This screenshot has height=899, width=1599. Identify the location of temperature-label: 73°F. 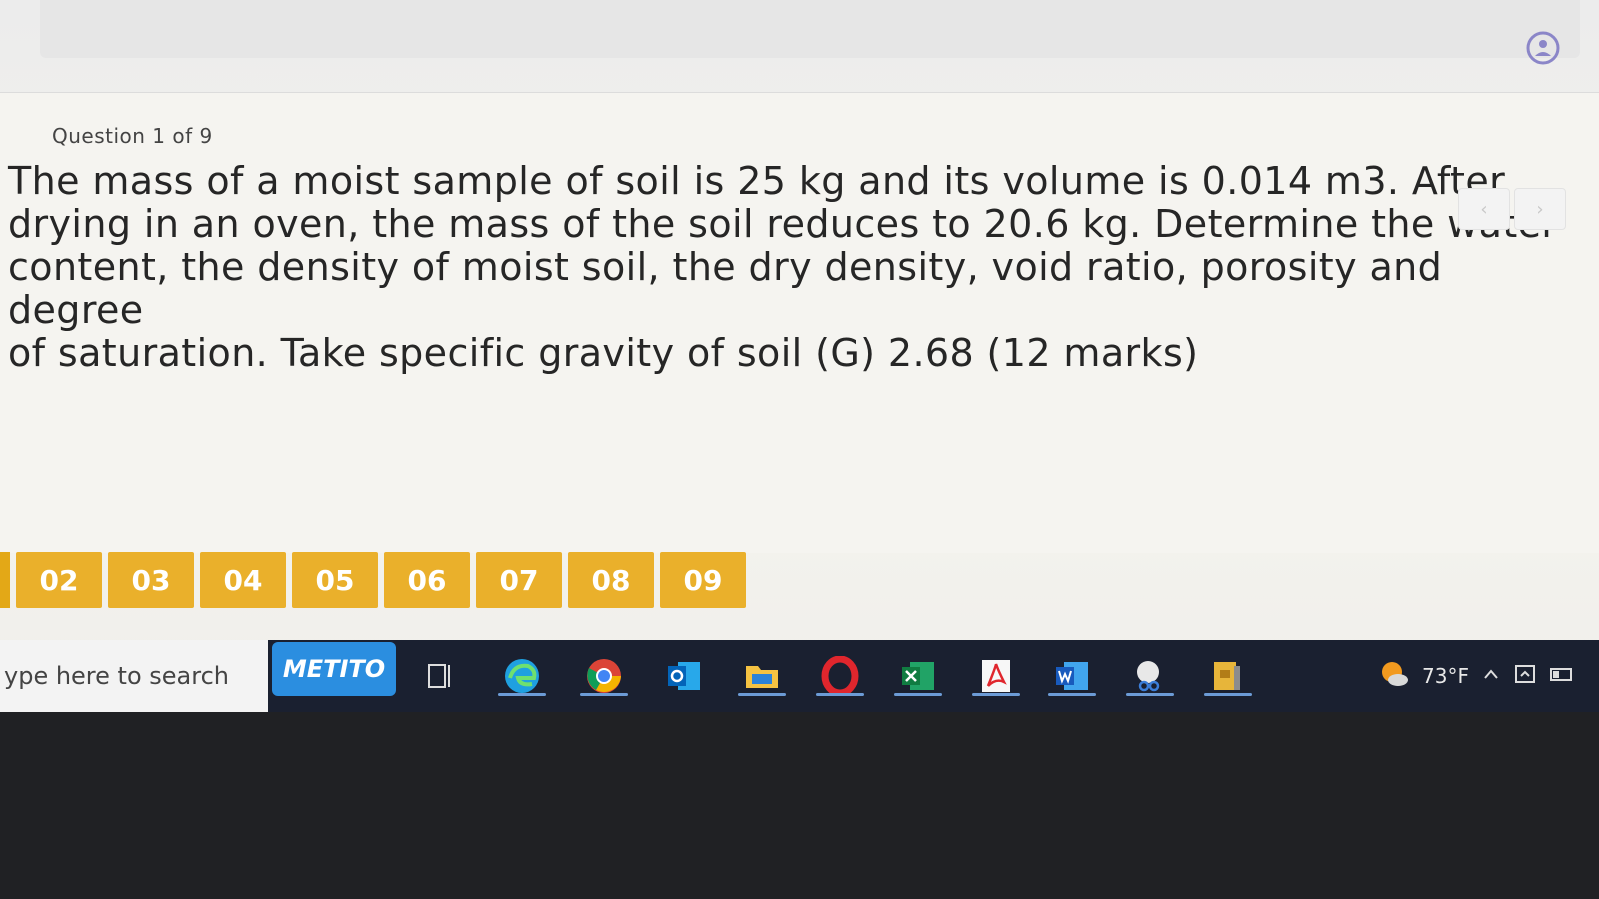
(1445, 676).